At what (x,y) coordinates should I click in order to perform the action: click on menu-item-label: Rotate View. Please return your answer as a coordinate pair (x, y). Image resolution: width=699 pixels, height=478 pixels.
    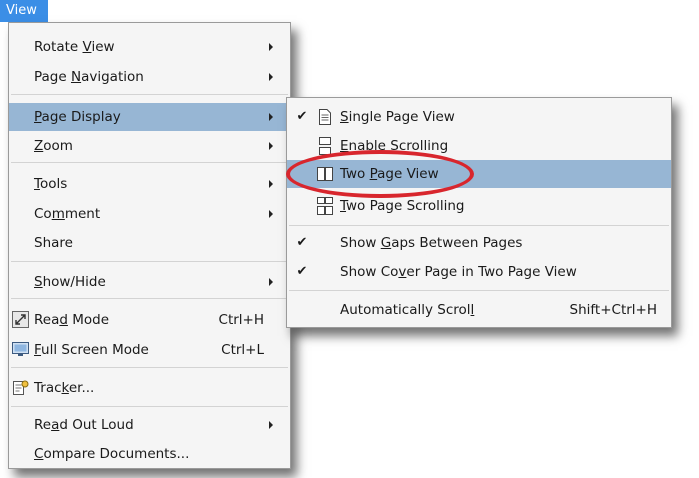
    Looking at the image, I should click on (74, 47).